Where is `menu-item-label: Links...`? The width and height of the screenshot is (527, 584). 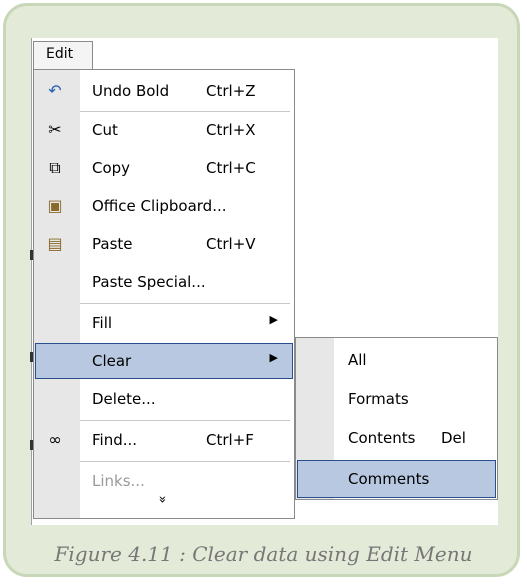
menu-item-label: Links... is located at coordinates (118, 481).